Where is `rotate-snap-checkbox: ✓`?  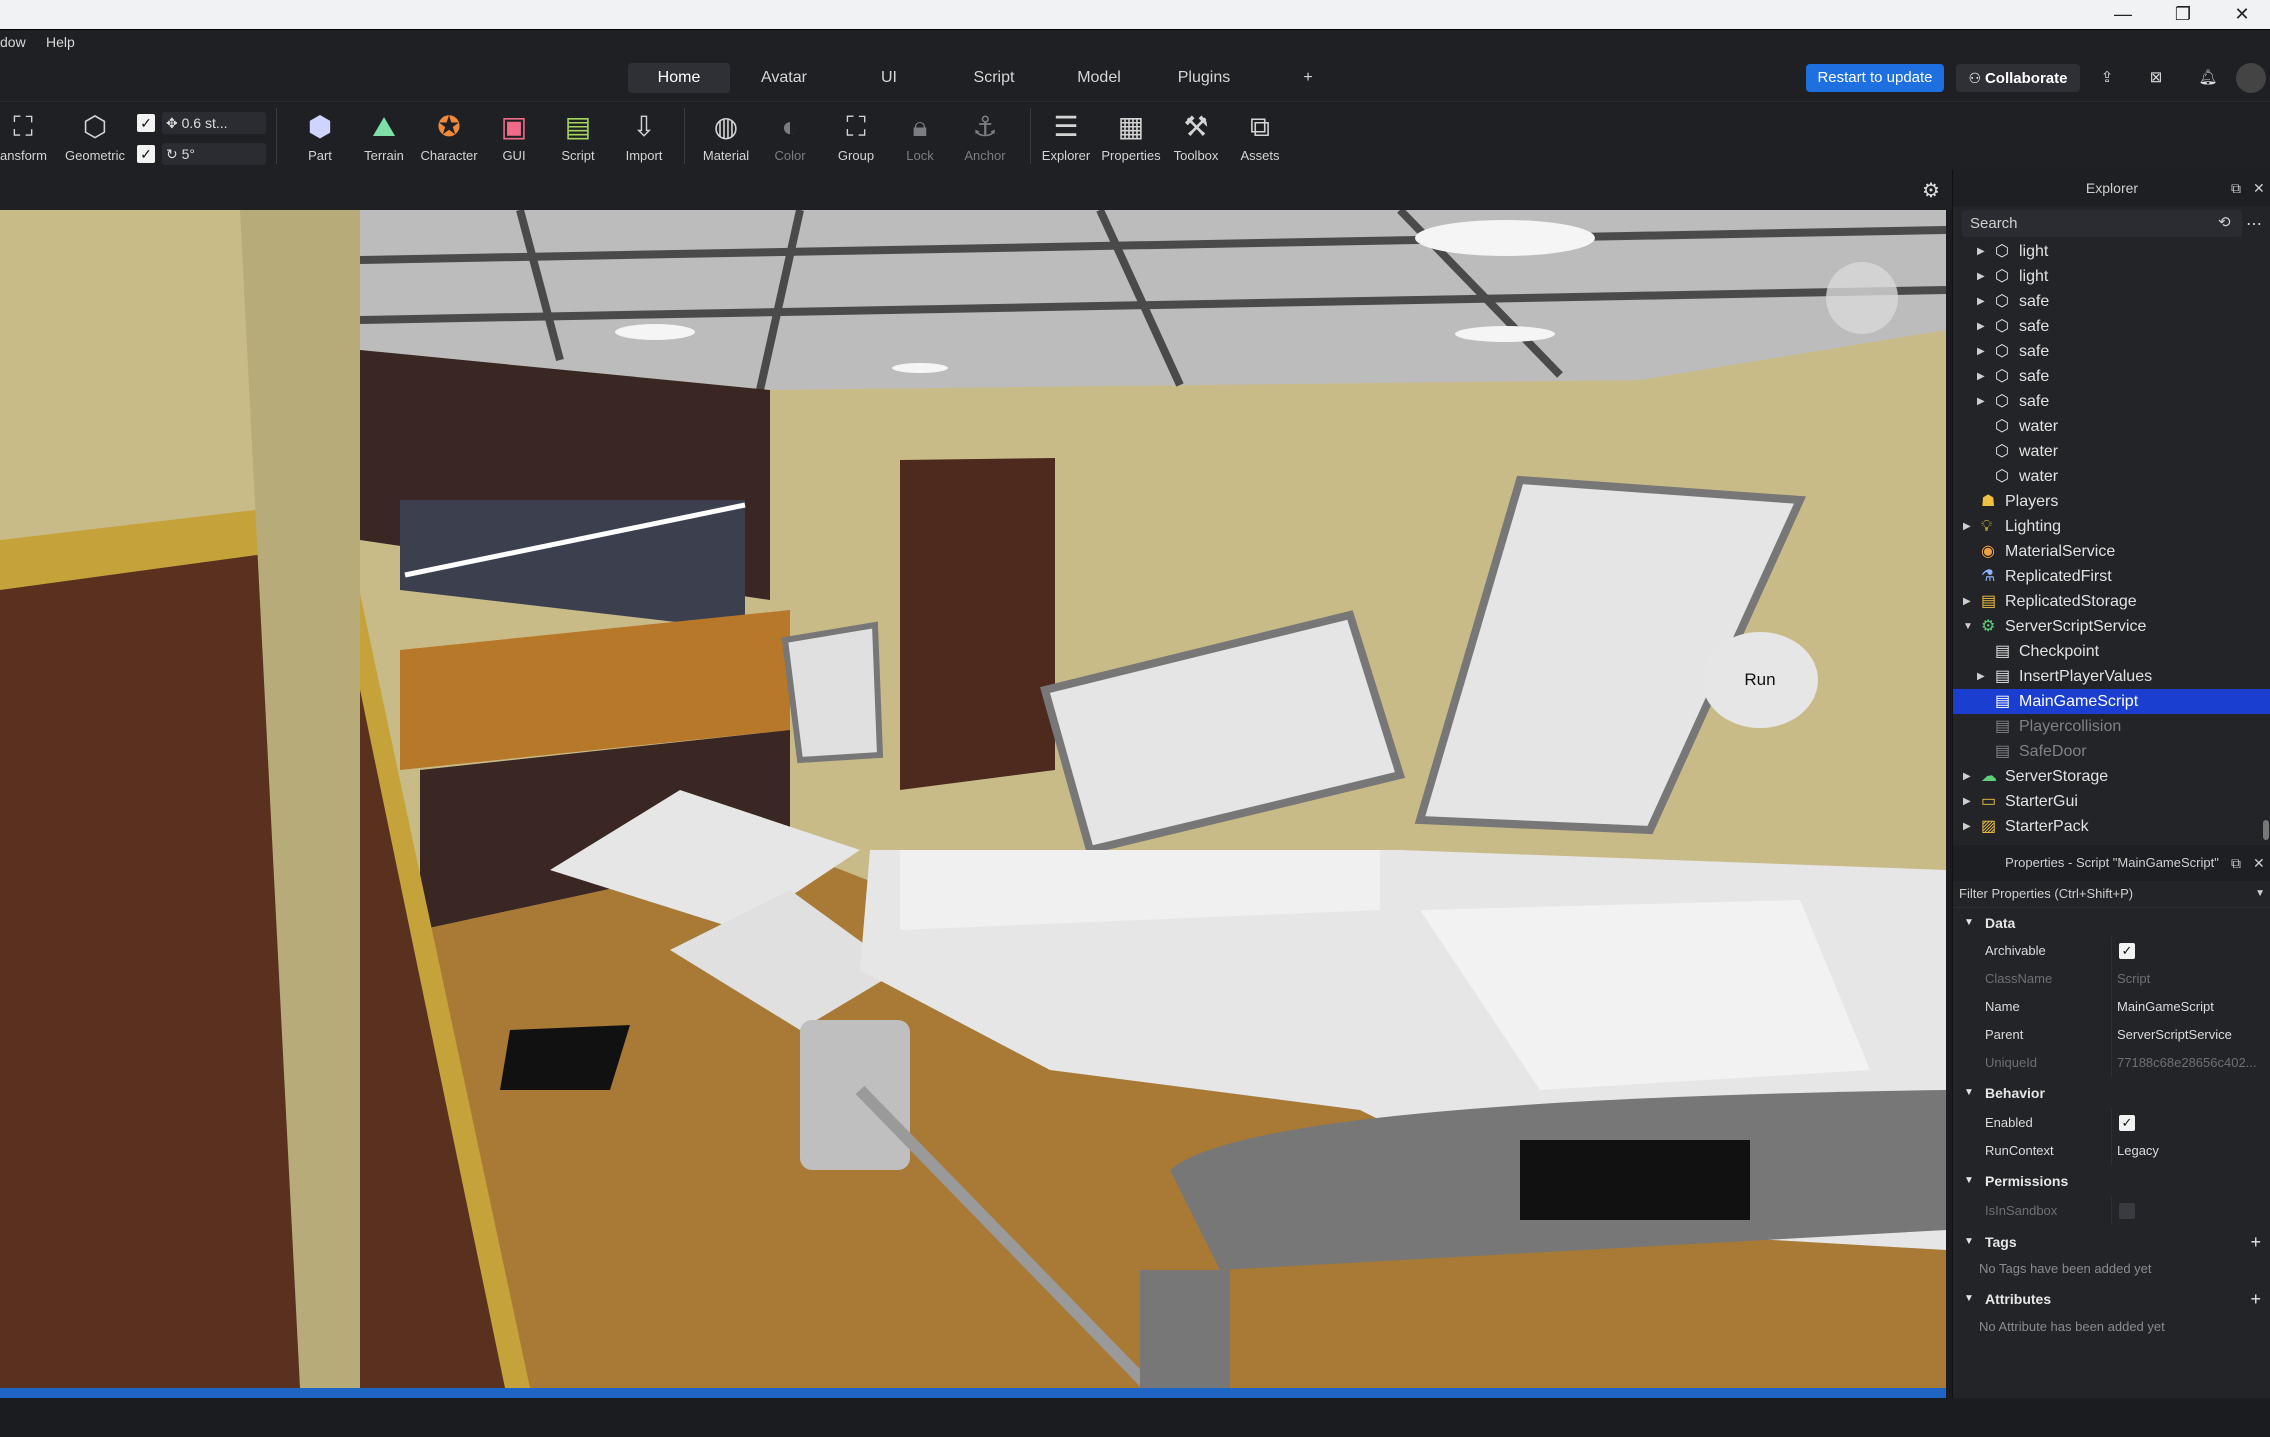 rotate-snap-checkbox: ✓ is located at coordinates (146, 154).